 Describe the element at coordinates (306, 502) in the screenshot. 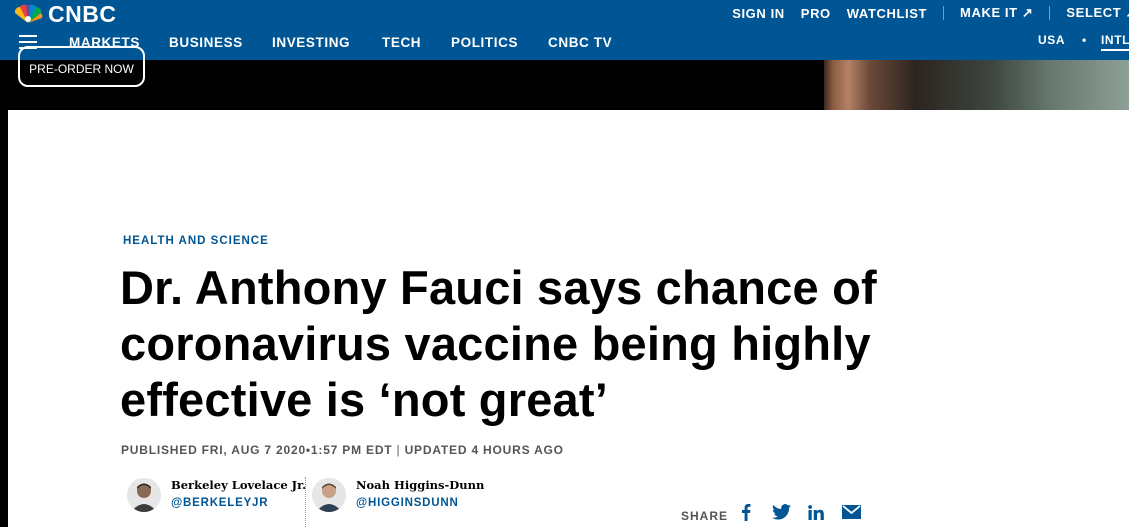

I see `author-divider` at that location.